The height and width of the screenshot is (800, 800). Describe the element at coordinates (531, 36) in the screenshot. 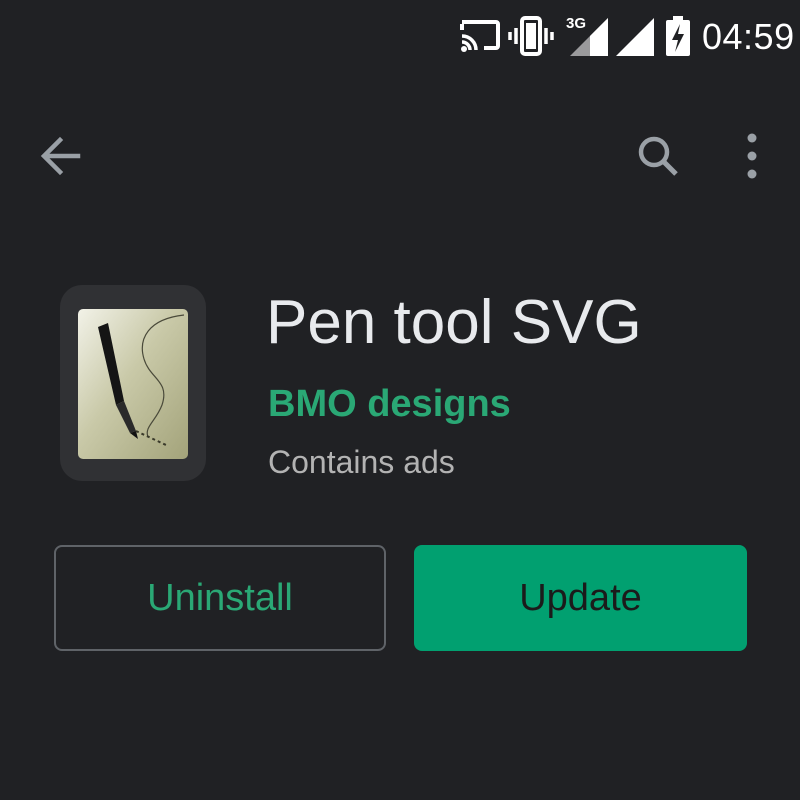

I see `vibrate-icon` at that location.